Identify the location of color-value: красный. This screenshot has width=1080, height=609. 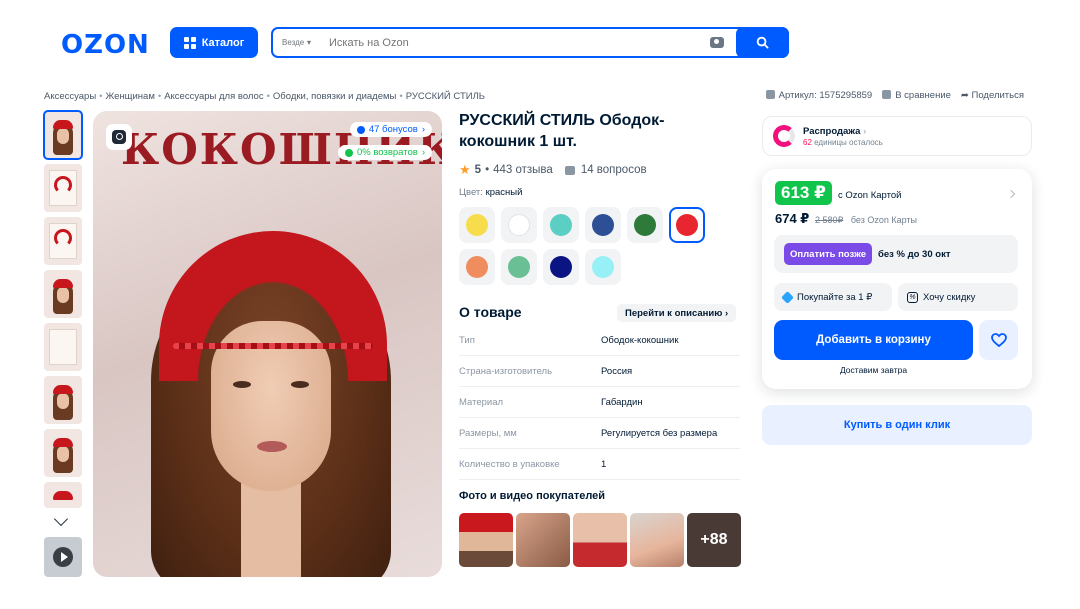
(504, 192).